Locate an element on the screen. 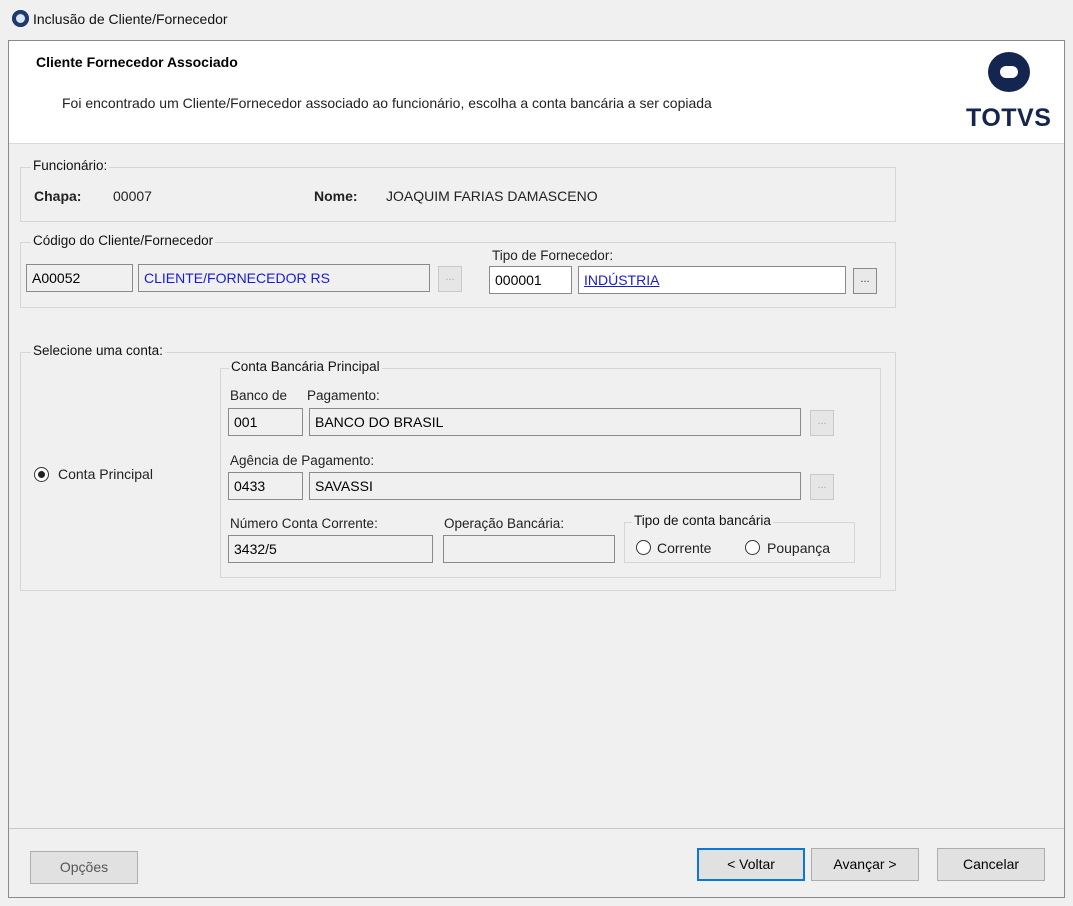 The width and height of the screenshot is (1073, 906). conta-principal-legend: Conta Bancária Principal is located at coordinates (305, 366).